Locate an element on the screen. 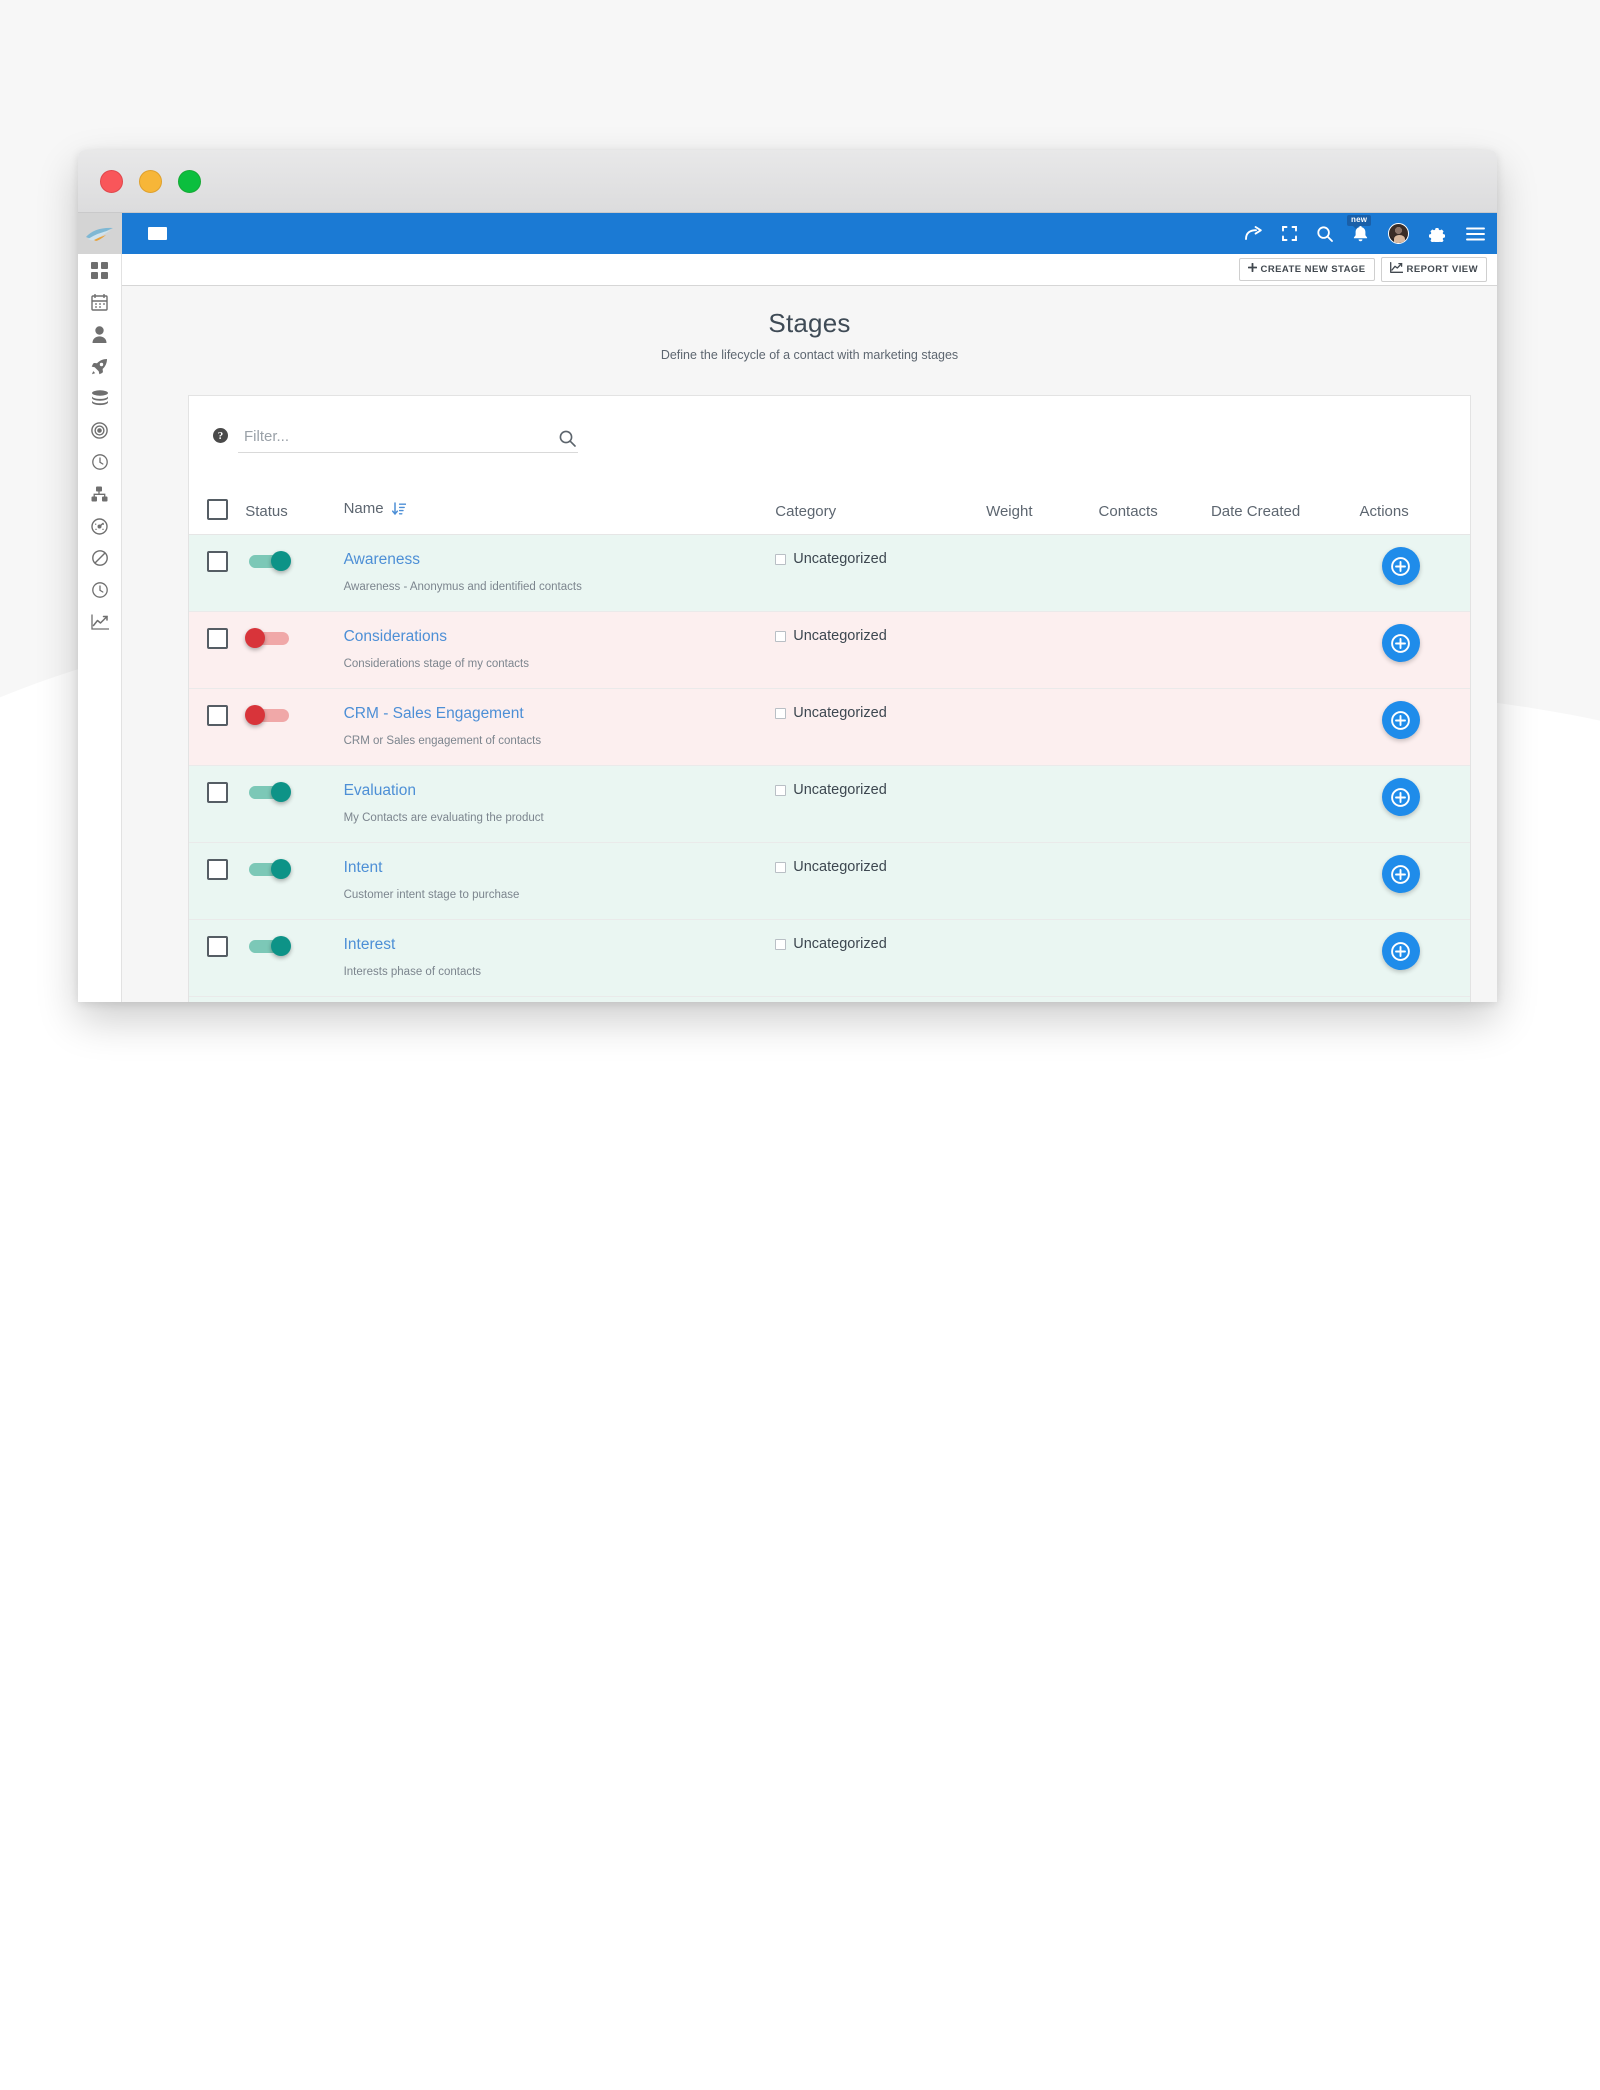 This screenshot has height=2090, width=1600. sidebar-item-data is located at coordinates (100, 398).